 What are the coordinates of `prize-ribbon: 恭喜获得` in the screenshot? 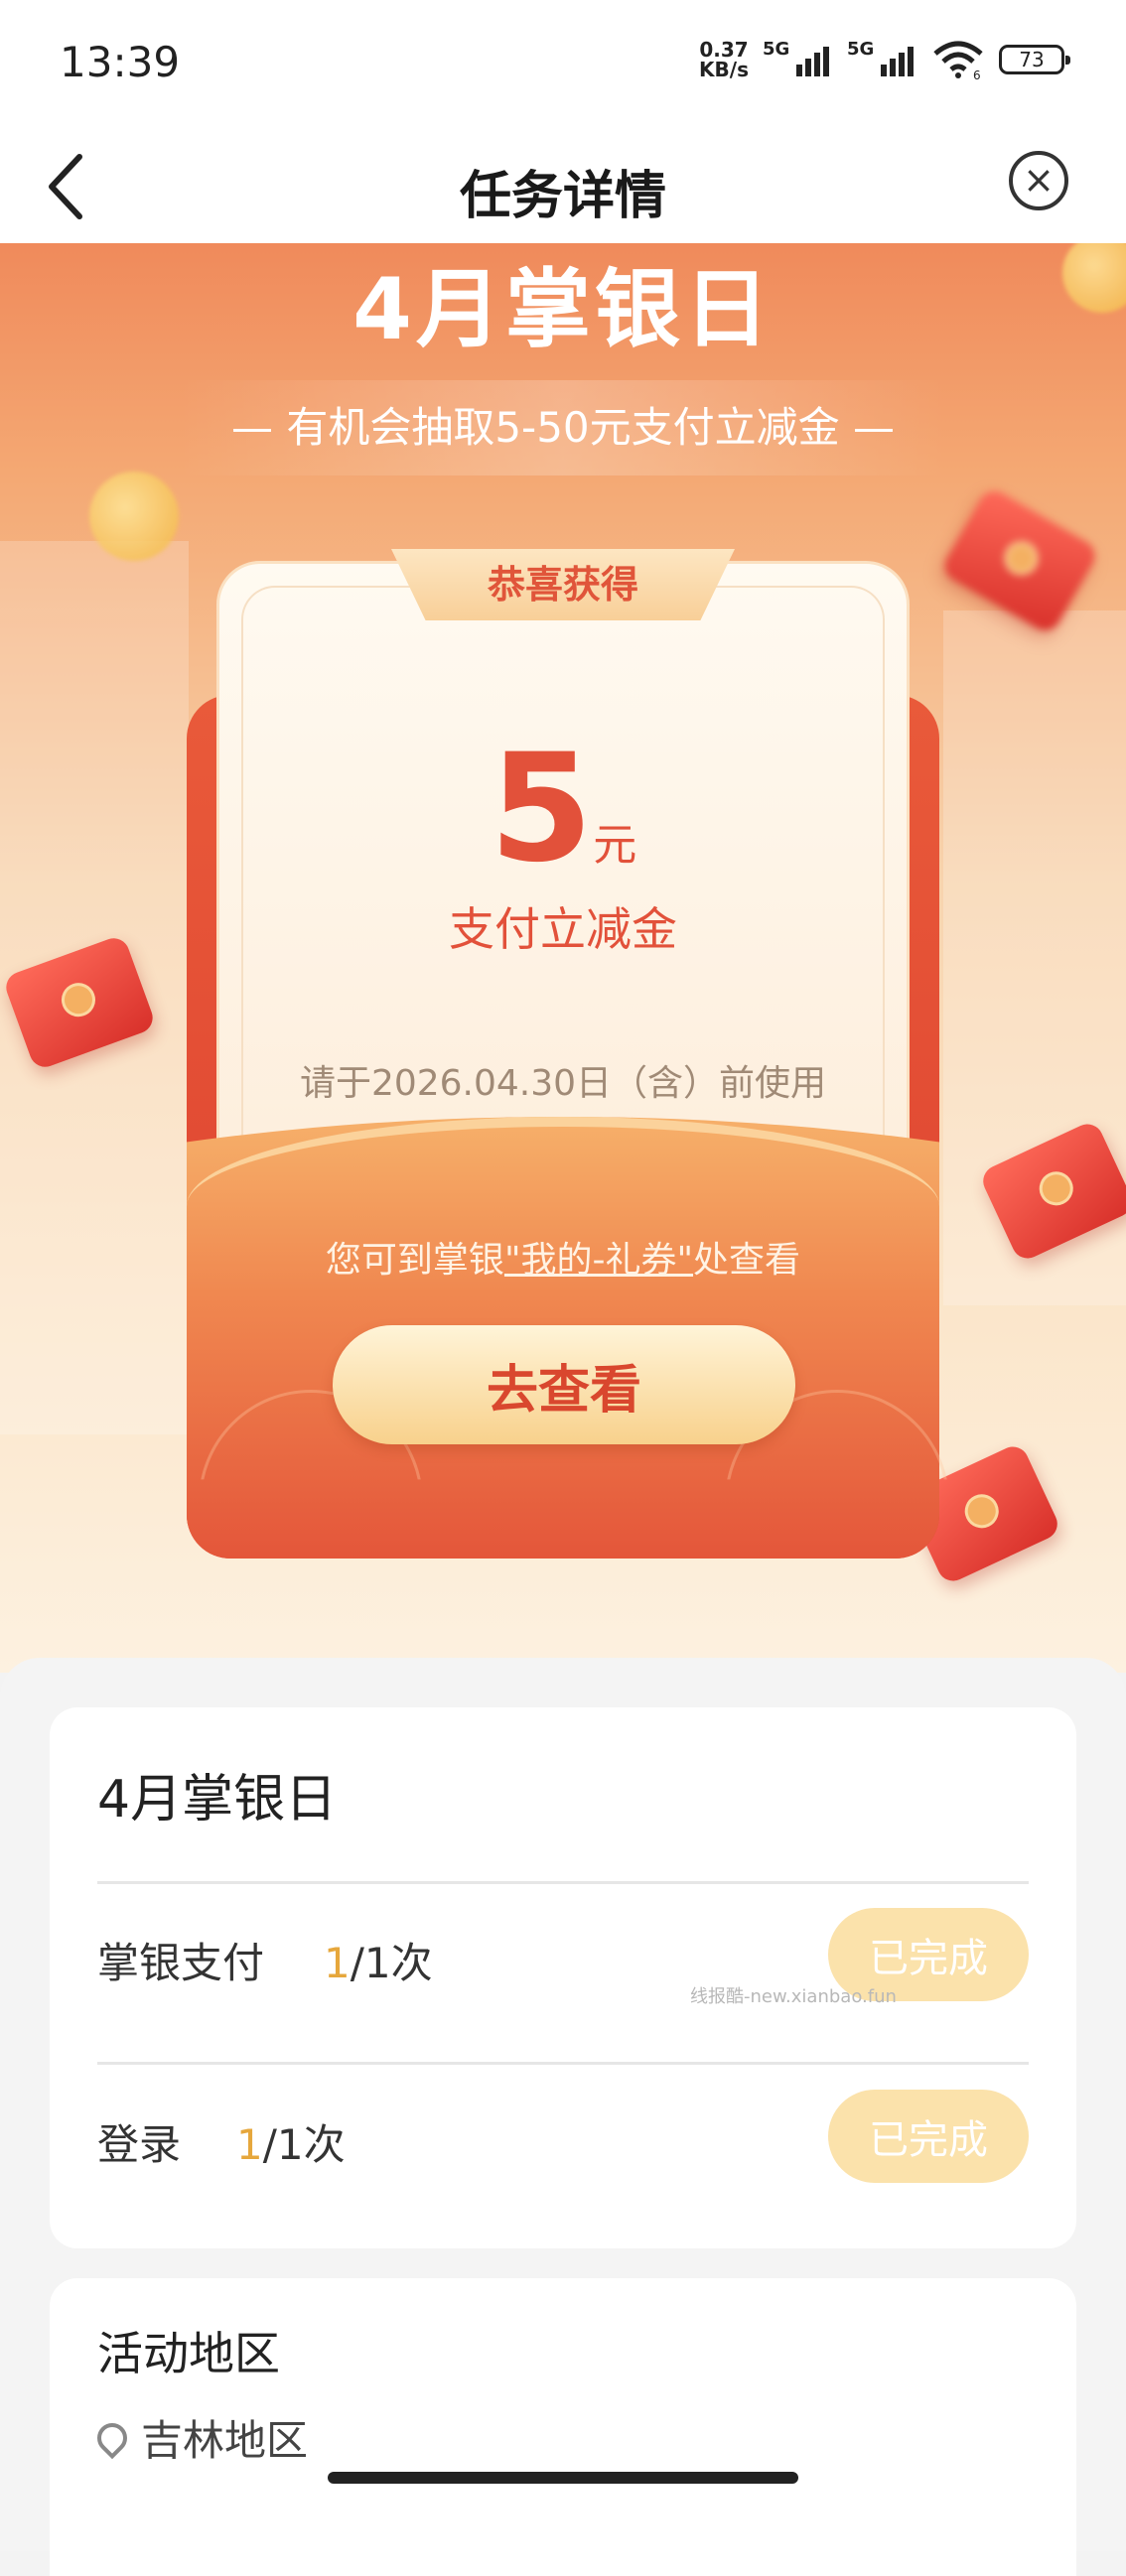 It's located at (563, 585).